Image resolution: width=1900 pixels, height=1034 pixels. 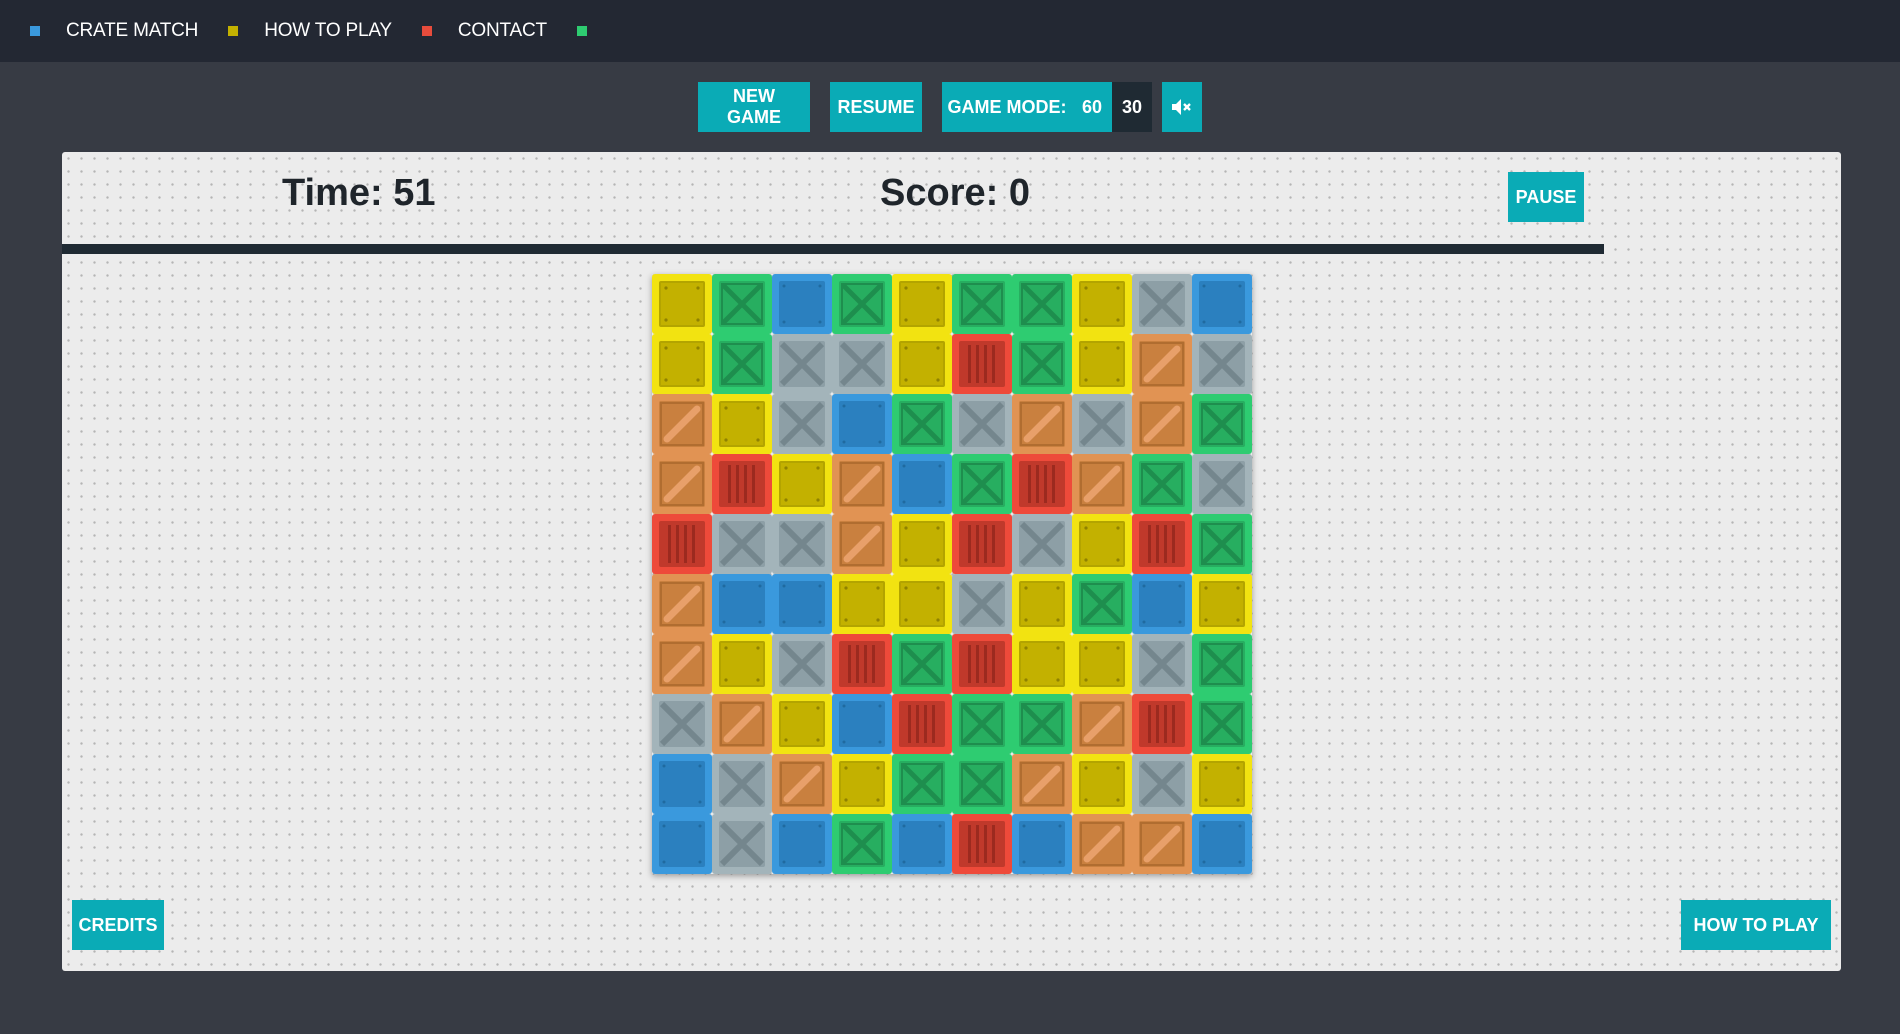 I want to click on nav-item-how-to-play: HOW TO PLAY, so click(x=310, y=31).